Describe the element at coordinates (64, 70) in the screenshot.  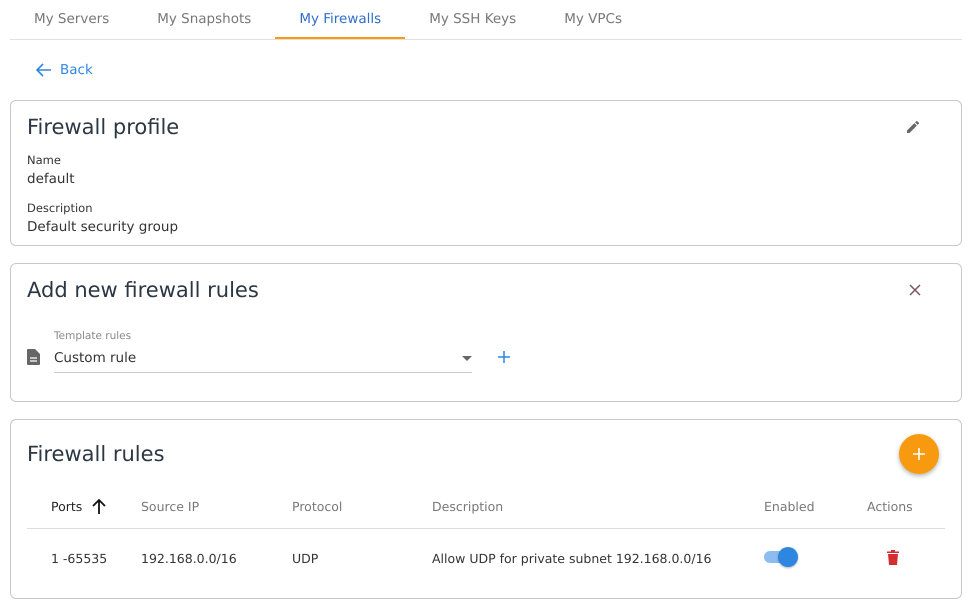
I see `back-link: Back` at that location.